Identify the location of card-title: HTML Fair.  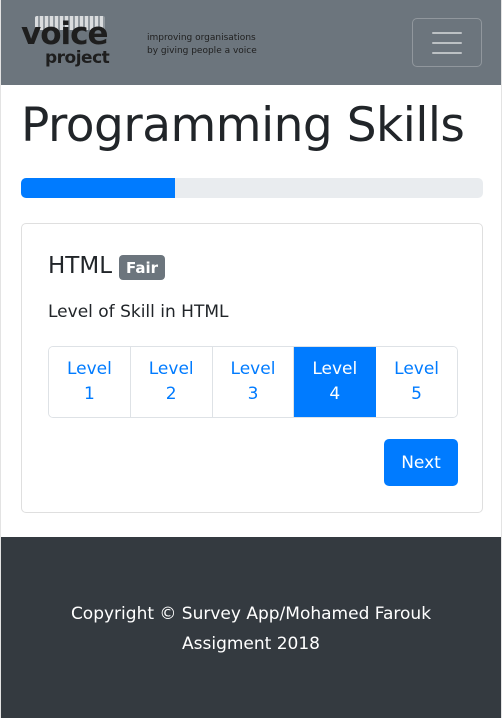
(107, 266).